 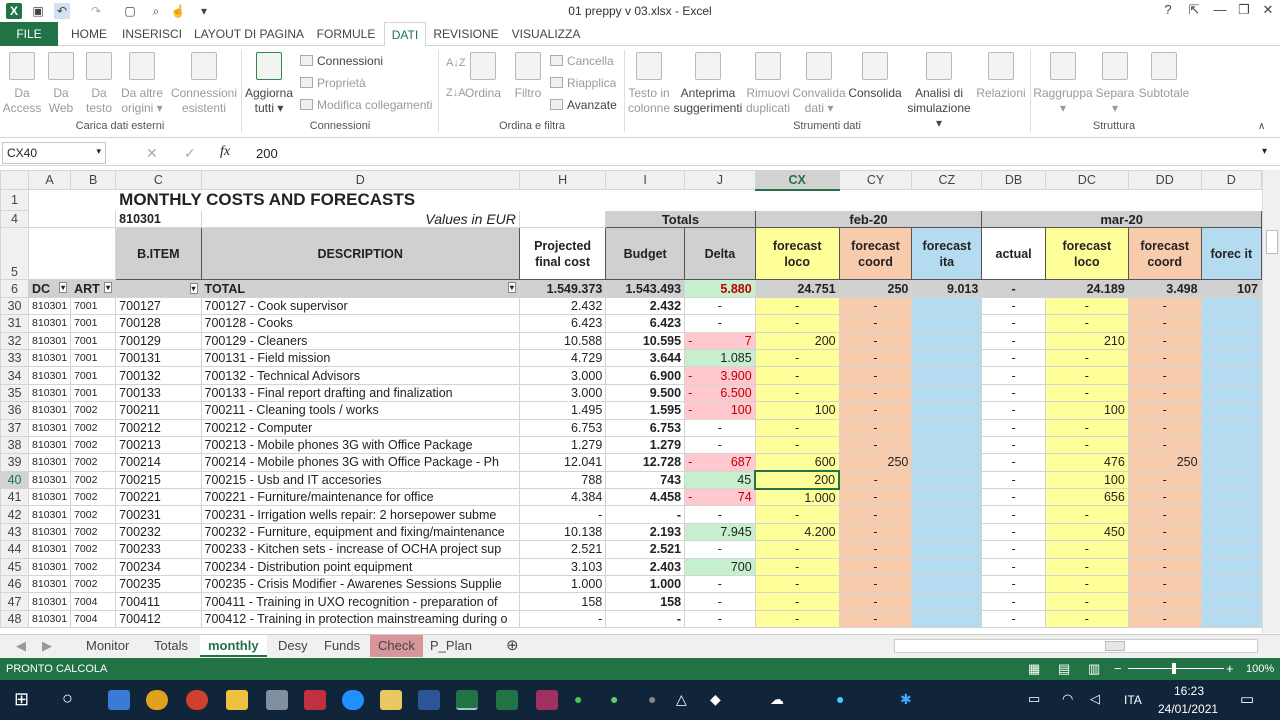 I want to click on flash-fill-button: Anteprima suggerimenti, so click(x=708, y=84).